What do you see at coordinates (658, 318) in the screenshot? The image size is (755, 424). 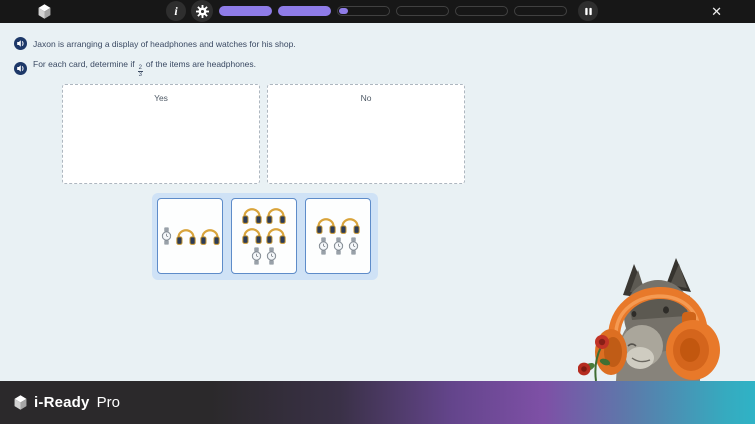 I see `llama-with-headphones-image` at bounding box center [658, 318].